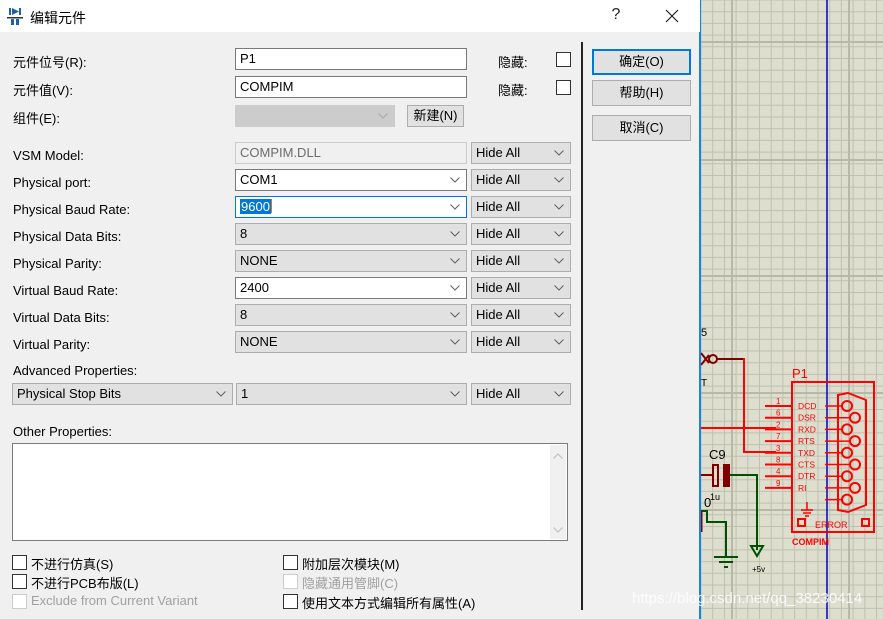  I want to click on advanced-visibility-value: Hide All, so click(498, 393).